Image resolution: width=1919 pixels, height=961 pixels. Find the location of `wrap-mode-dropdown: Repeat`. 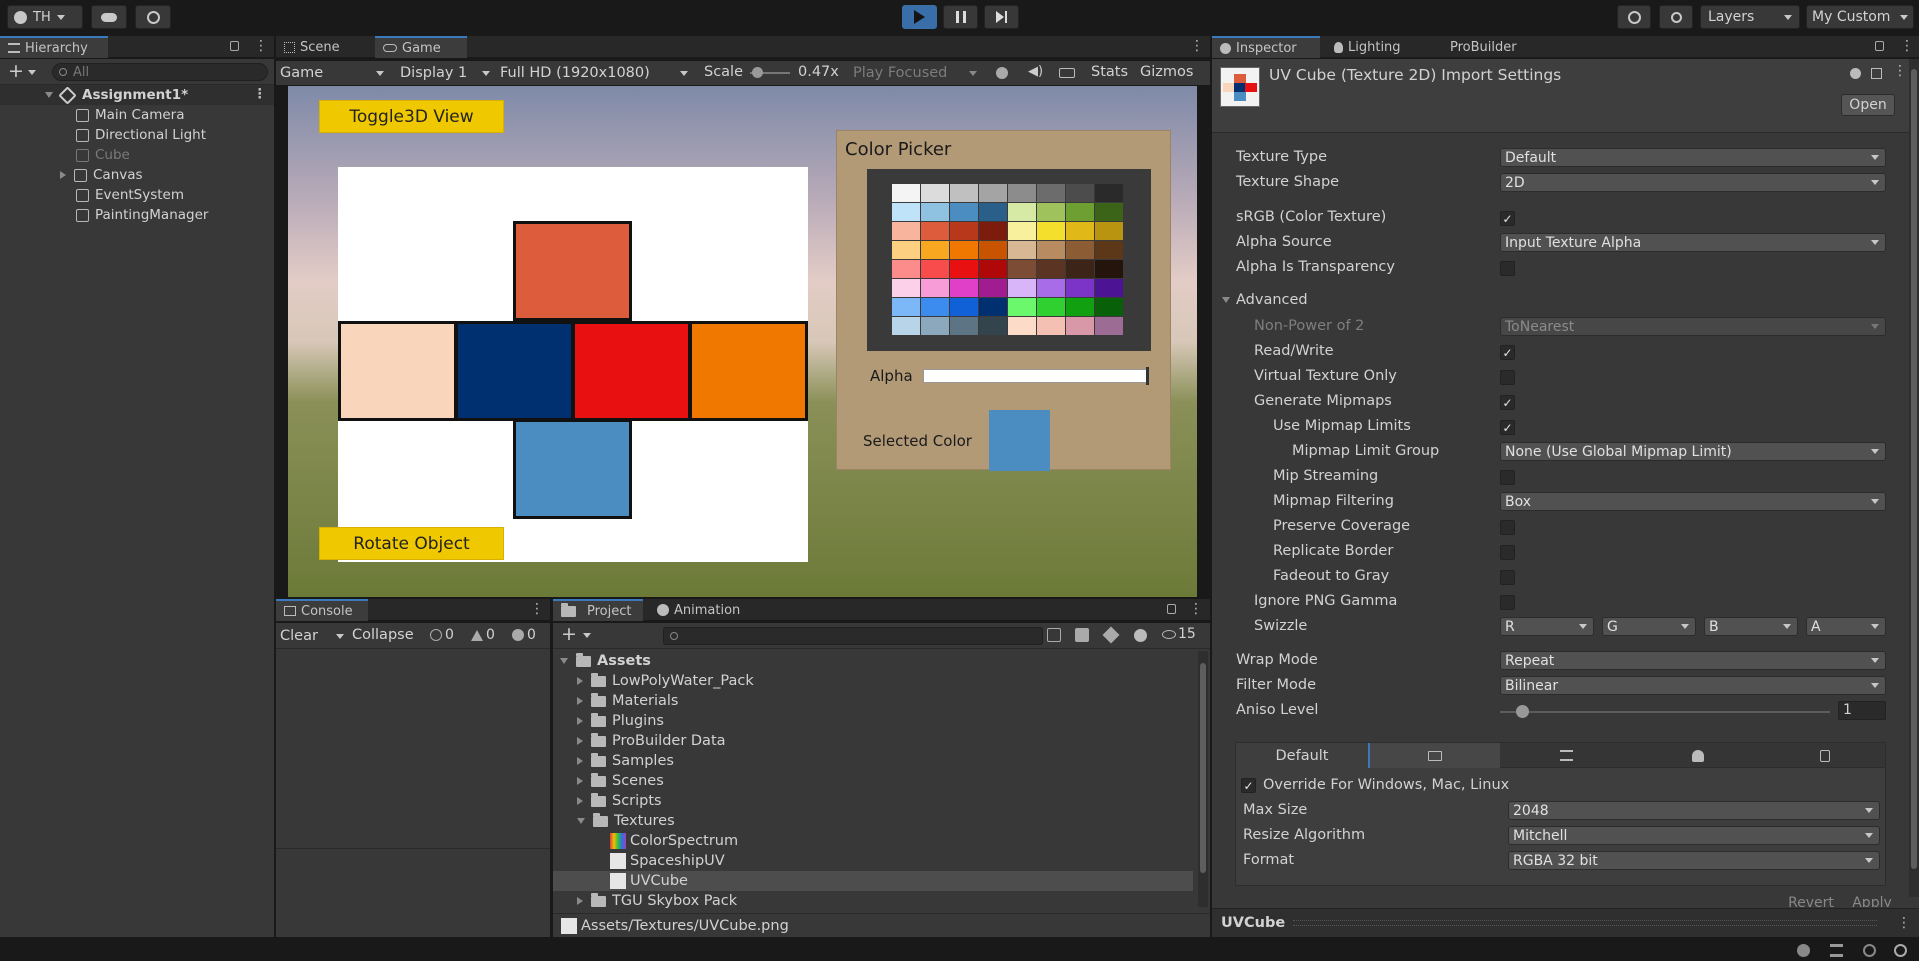

wrap-mode-dropdown: Repeat is located at coordinates (1693, 660).